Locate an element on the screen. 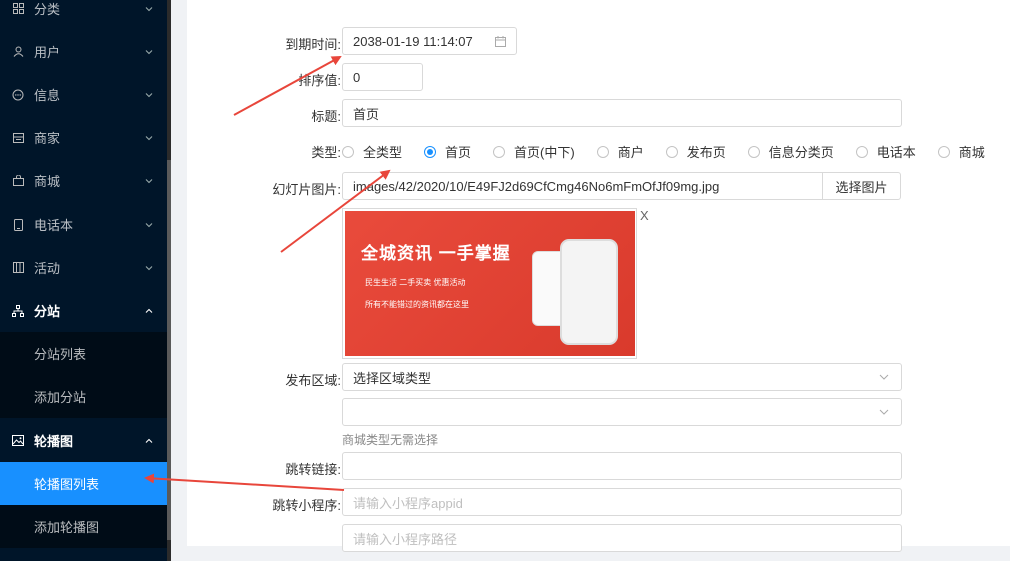  sidebar-item-activity: 活动 is located at coordinates (83, 267).